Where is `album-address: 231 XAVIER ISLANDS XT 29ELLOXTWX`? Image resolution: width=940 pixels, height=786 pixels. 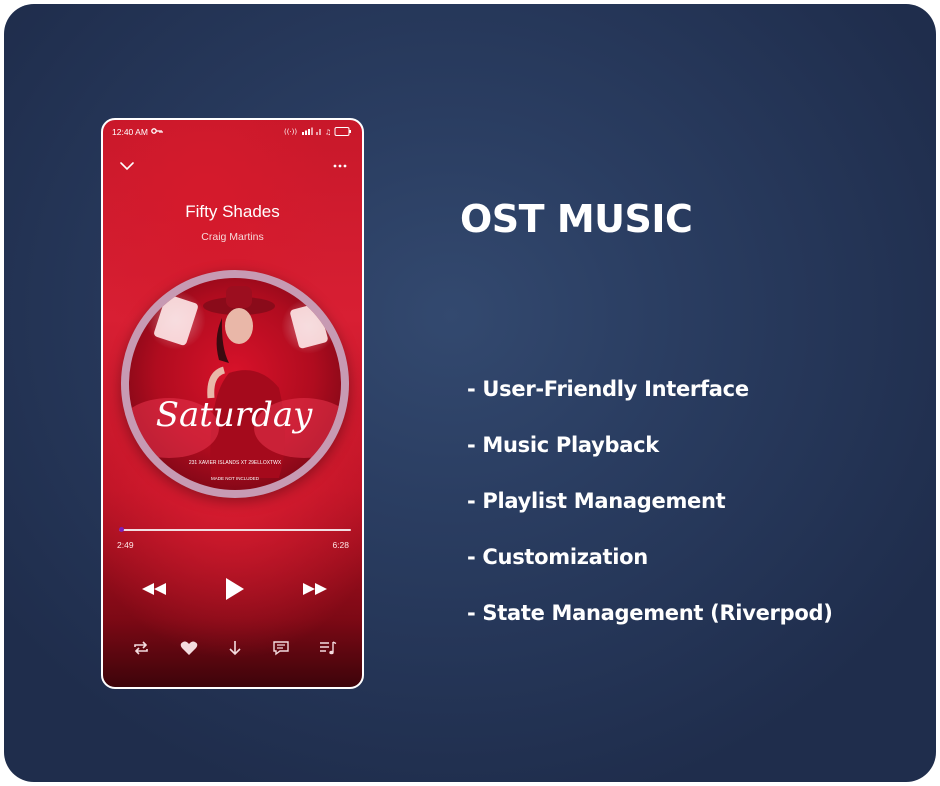
album-address: 231 XAVIER ISLANDS XT 29ELLOXTWX is located at coordinates (235, 463).